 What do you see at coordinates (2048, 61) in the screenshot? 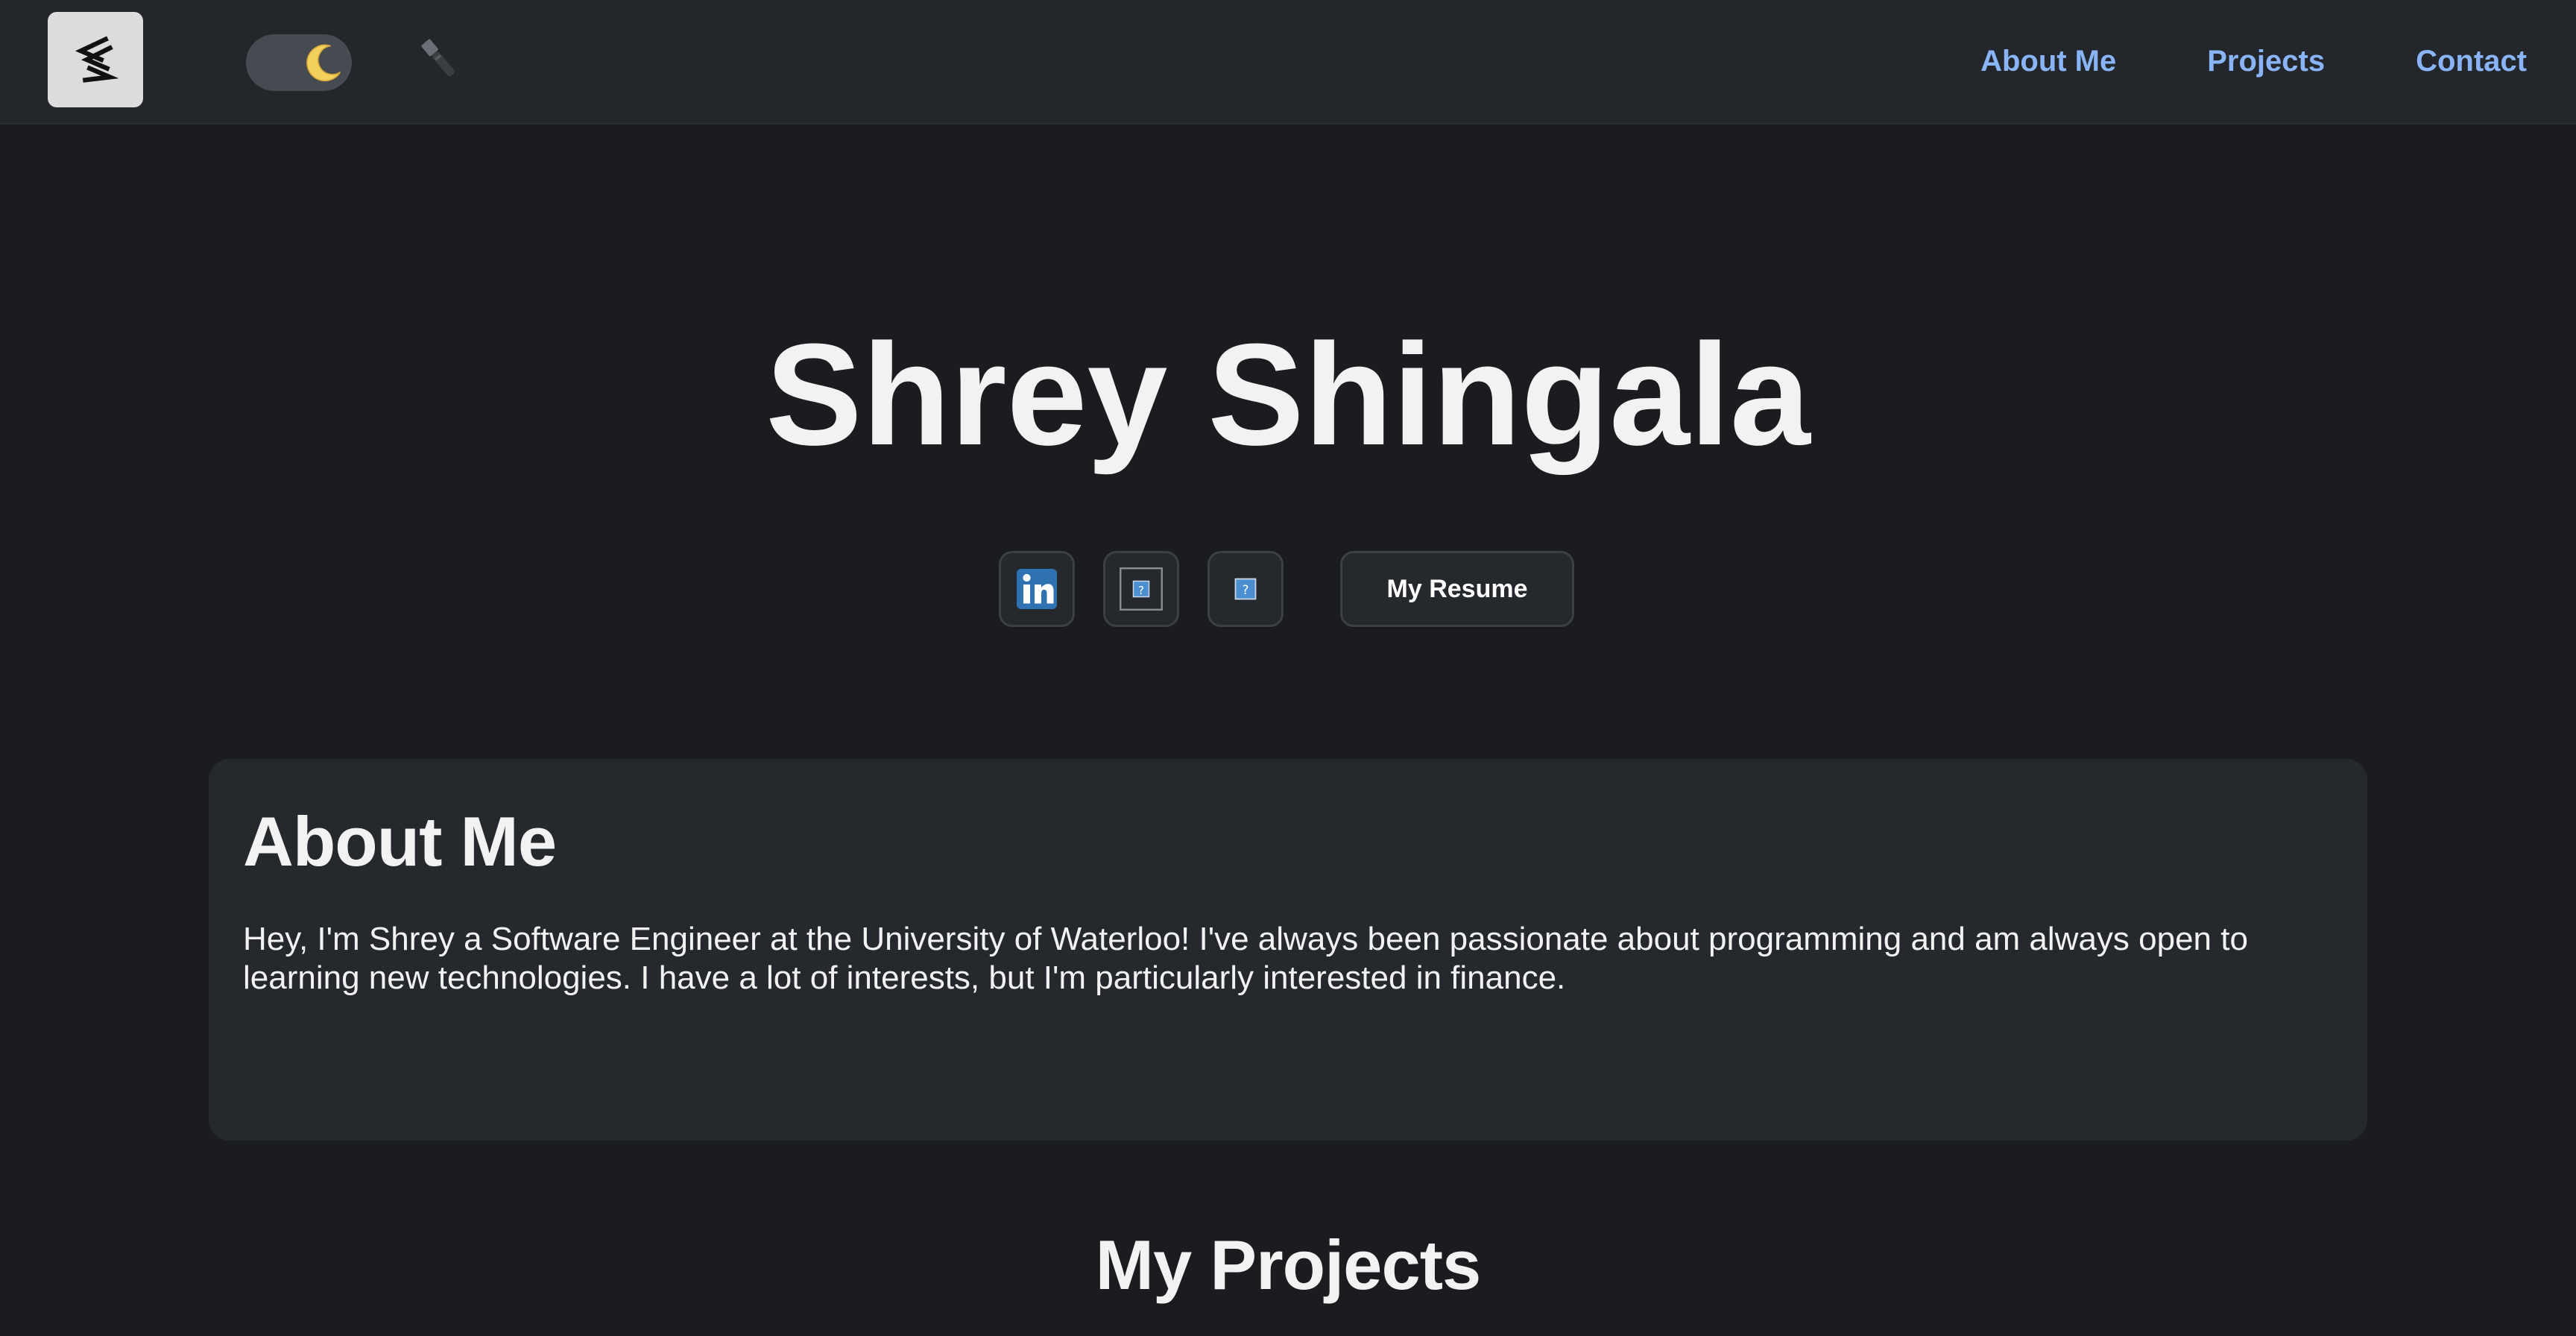
I see `nav-link-about-me: About Me` at bounding box center [2048, 61].